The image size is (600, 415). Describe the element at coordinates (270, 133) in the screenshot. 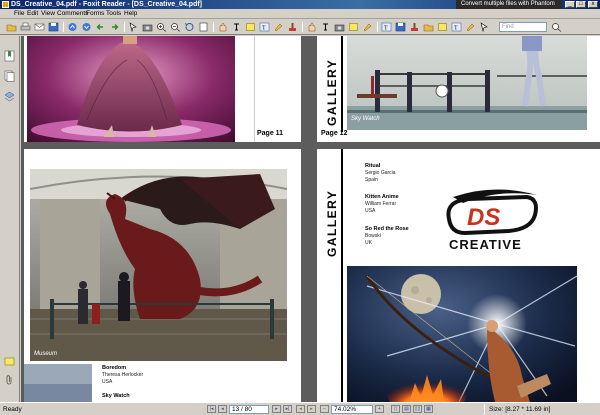

I see `page-number-label: Page 11` at that location.